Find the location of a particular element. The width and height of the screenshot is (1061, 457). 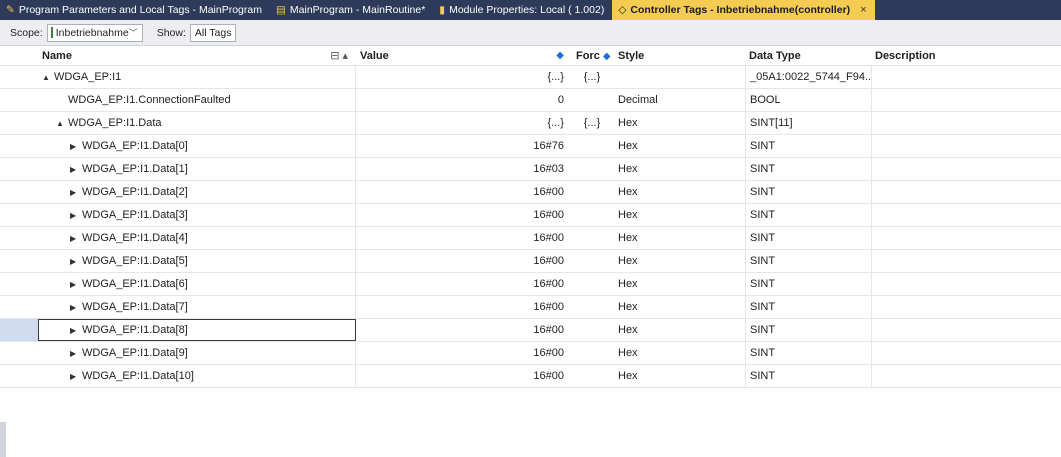

table-row: ▶ WDGA_EP:I1.Data[10] 16#00 Hex SINT is located at coordinates (530, 376).